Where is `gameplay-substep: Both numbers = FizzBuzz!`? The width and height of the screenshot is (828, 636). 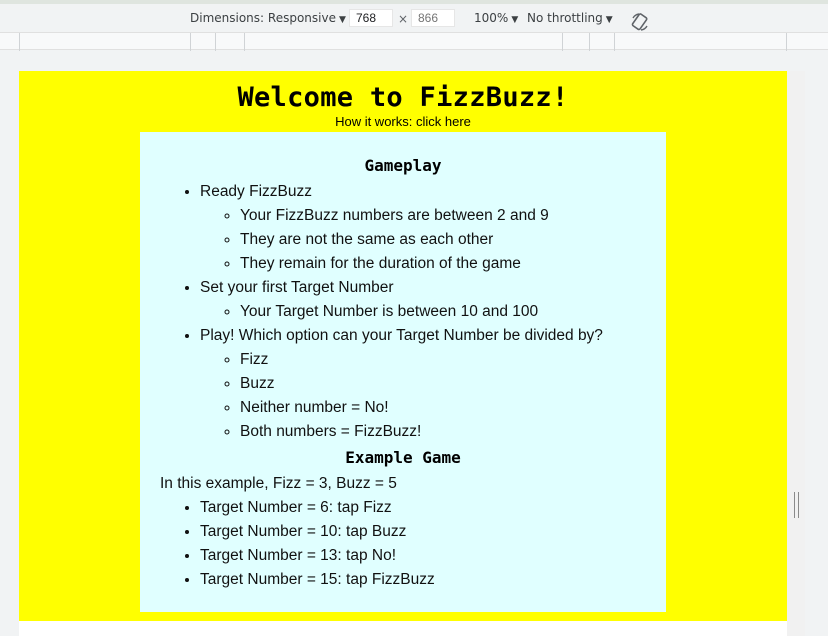 gameplay-substep: Both numbers = FizzBuzz! is located at coordinates (453, 432).